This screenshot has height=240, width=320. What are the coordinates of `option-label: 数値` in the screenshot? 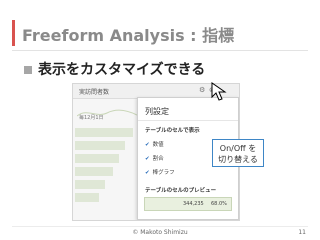 It's located at (158, 145).